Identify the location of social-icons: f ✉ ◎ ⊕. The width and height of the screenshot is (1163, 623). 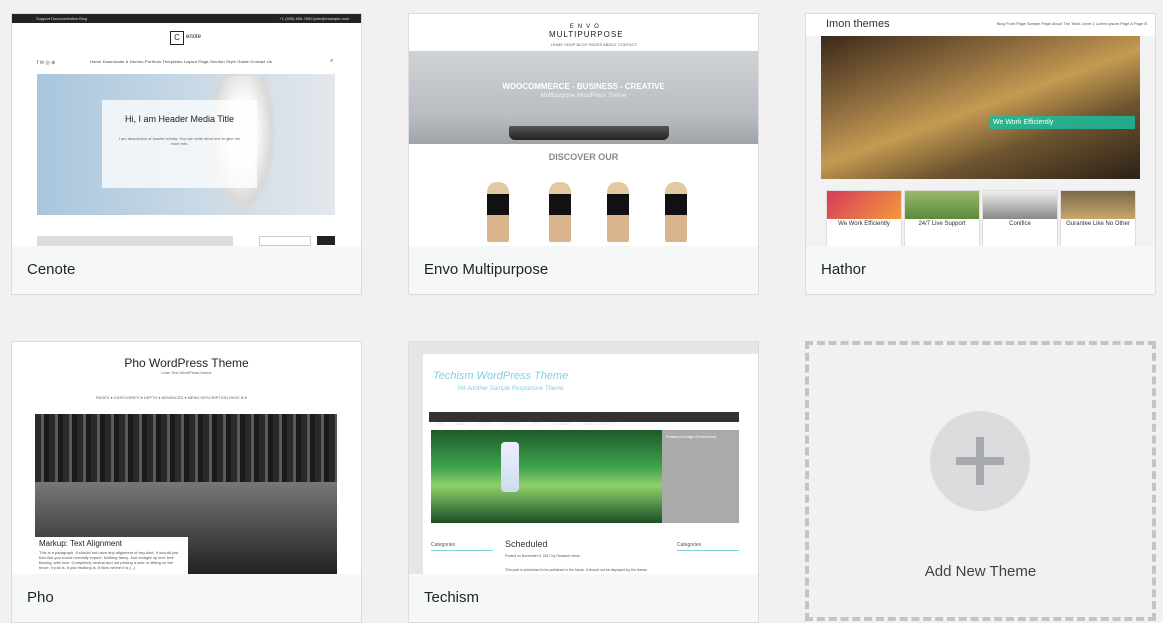
(46, 63).